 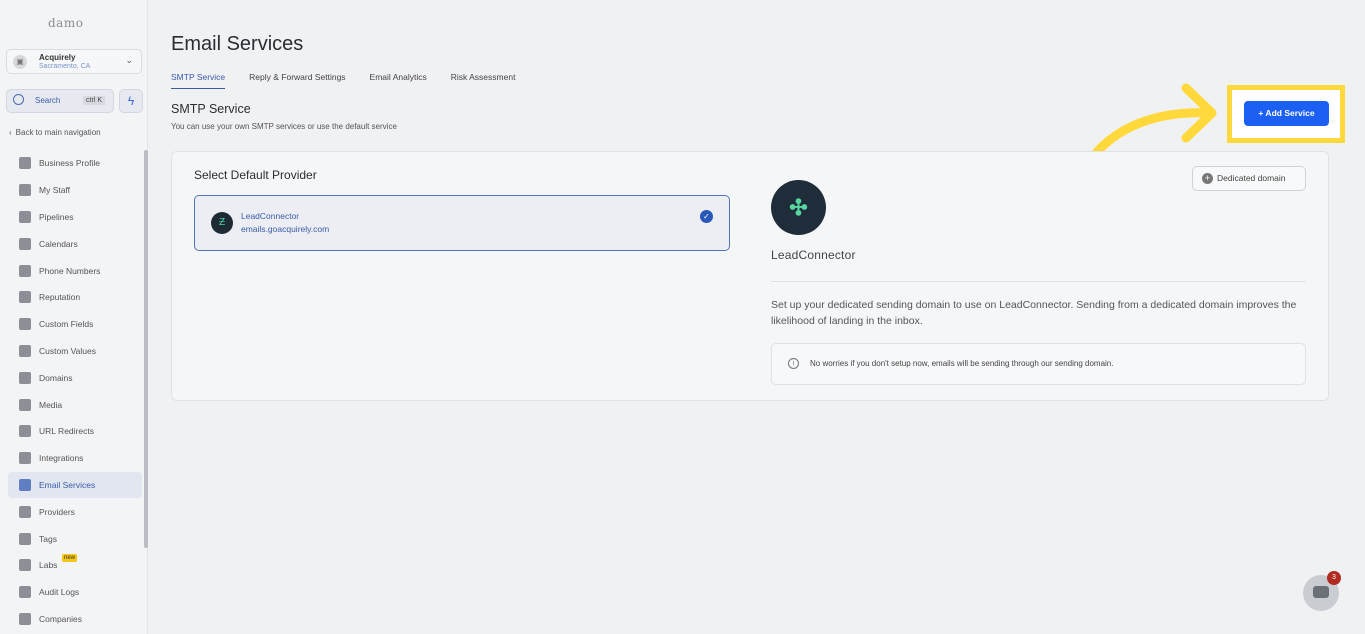 What do you see at coordinates (59, 592) in the screenshot?
I see `sidebar-item-label: Audit Logs` at bounding box center [59, 592].